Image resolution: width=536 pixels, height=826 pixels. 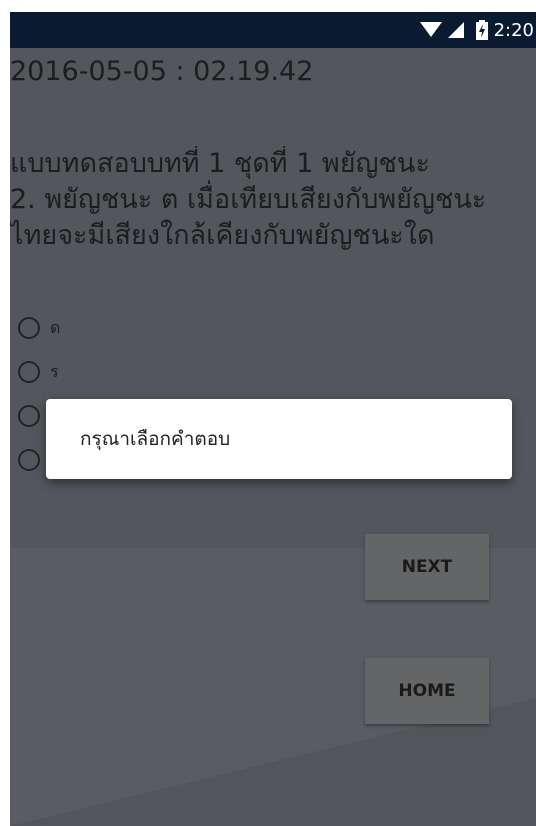 What do you see at coordinates (162, 71) in the screenshot?
I see `quiz-timestamp: 2016-05-05 : 02.19.42` at bounding box center [162, 71].